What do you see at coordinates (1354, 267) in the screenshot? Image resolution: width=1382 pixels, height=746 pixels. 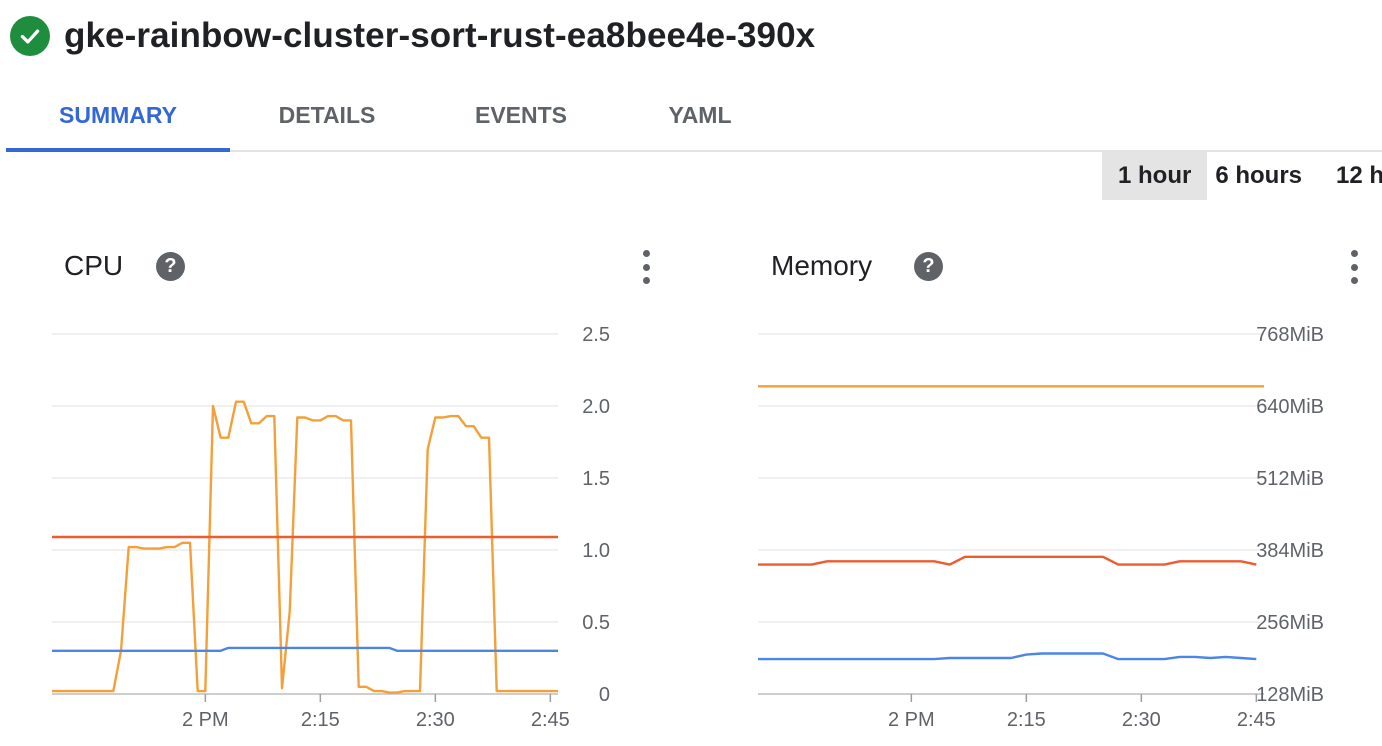 I see `memory-more-options-icon` at bounding box center [1354, 267].